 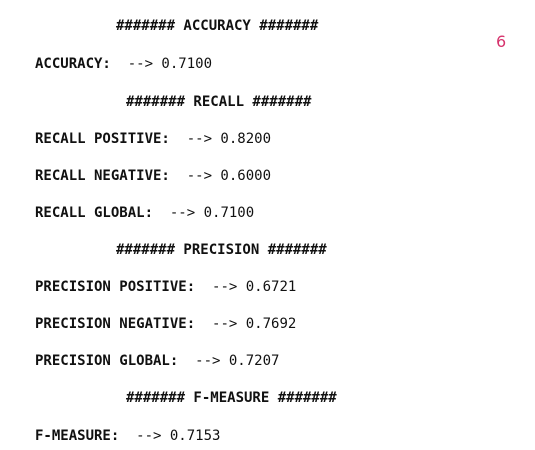 I want to click on recall-positive-value: --> 0.8200, so click(x=229, y=139).